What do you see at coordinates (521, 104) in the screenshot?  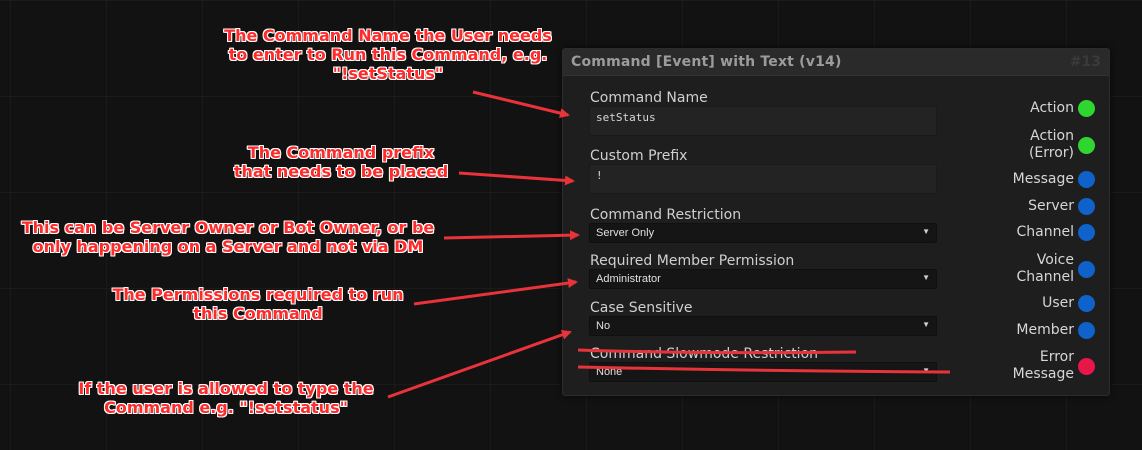 I see `arrow-command-name` at bounding box center [521, 104].